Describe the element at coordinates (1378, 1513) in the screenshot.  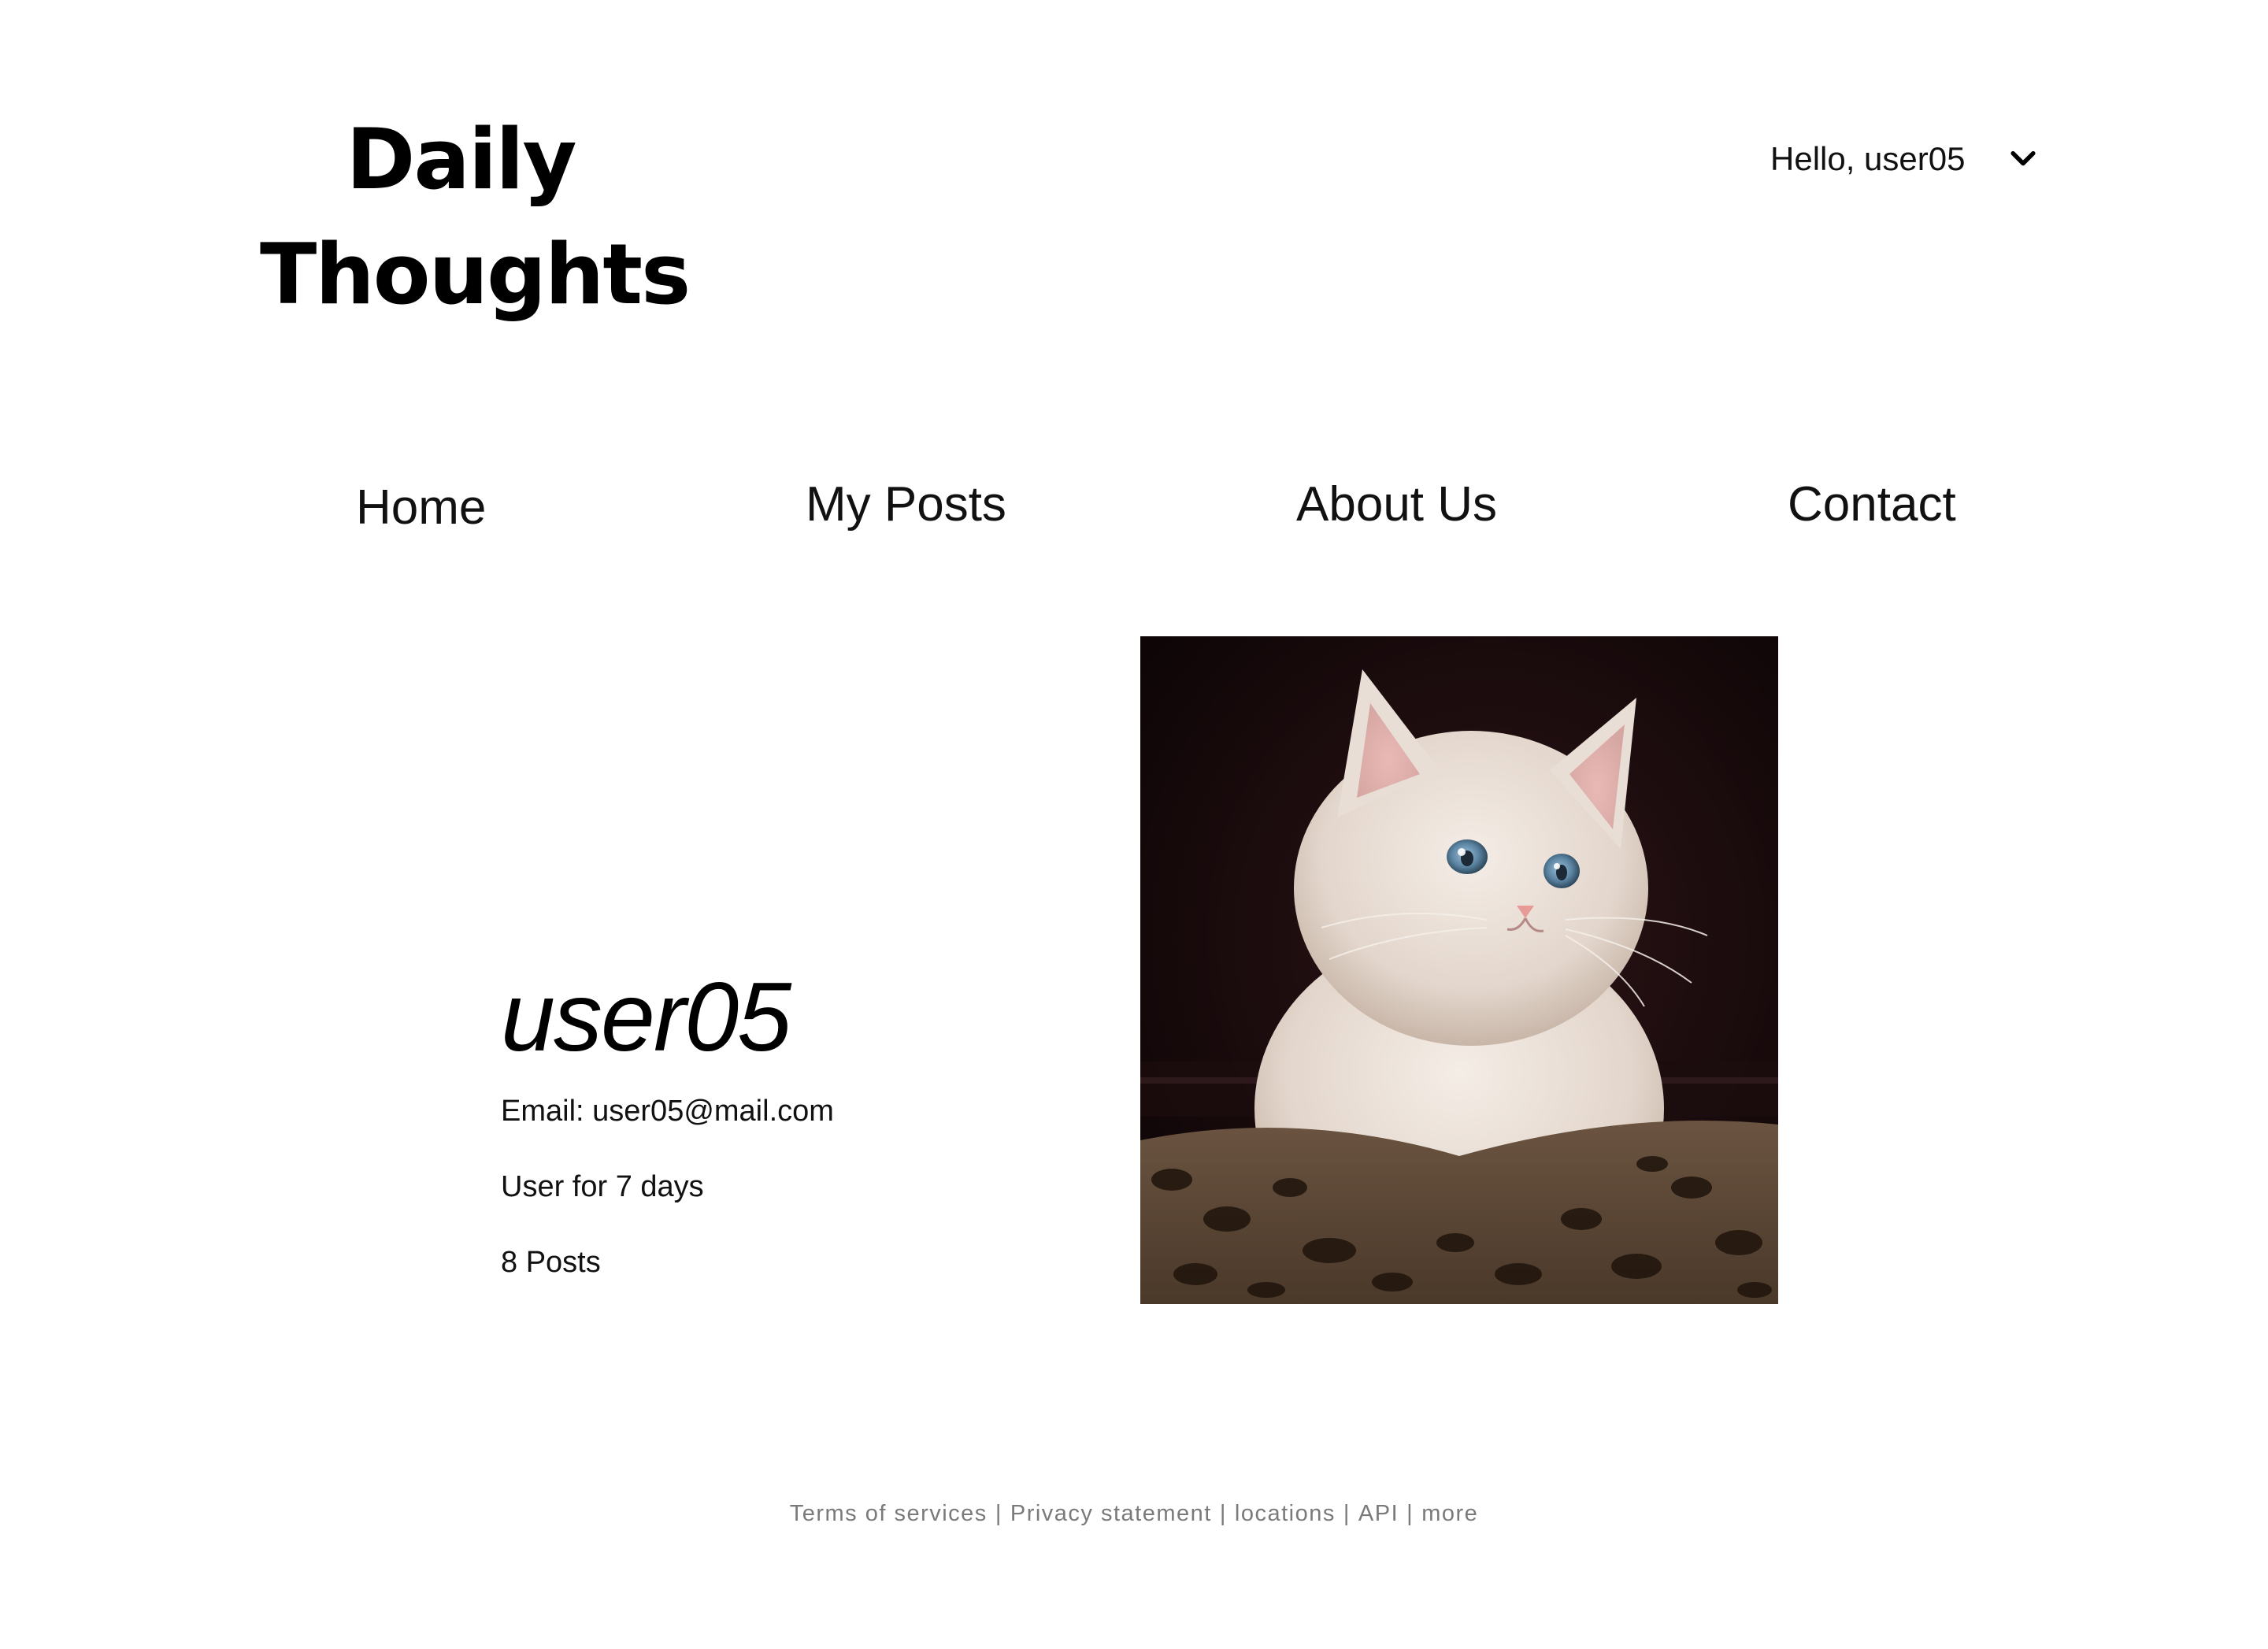
I see `footer-link-api: API` at that location.